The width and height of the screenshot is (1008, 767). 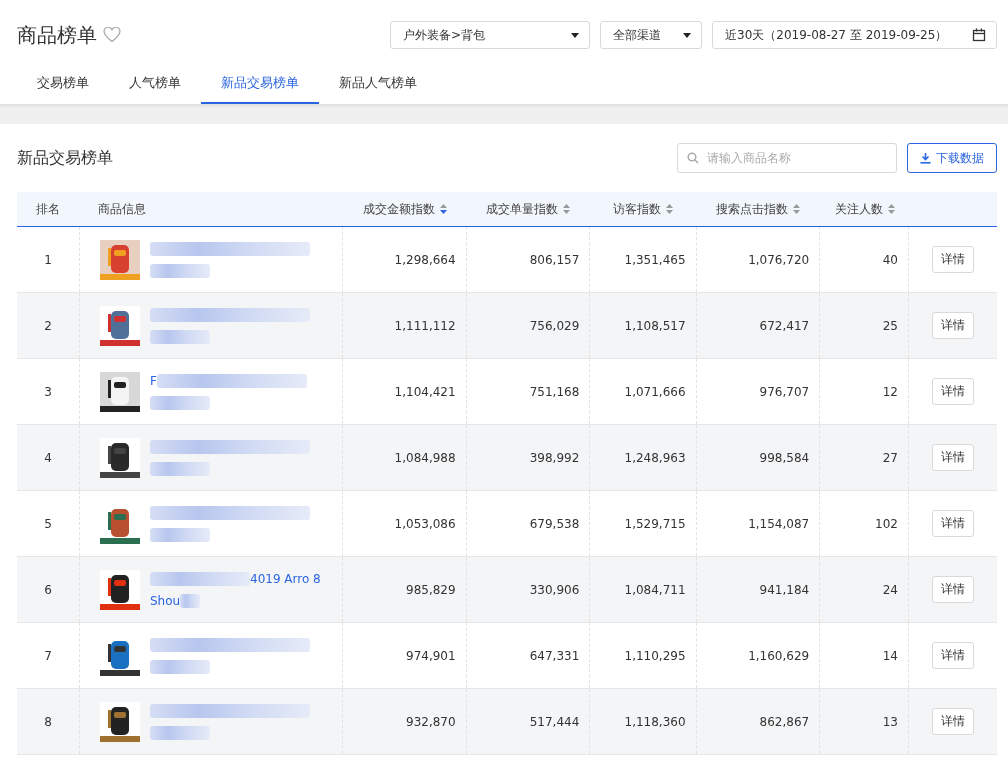 I want to click on table-cell: 398,992, so click(x=554, y=457).